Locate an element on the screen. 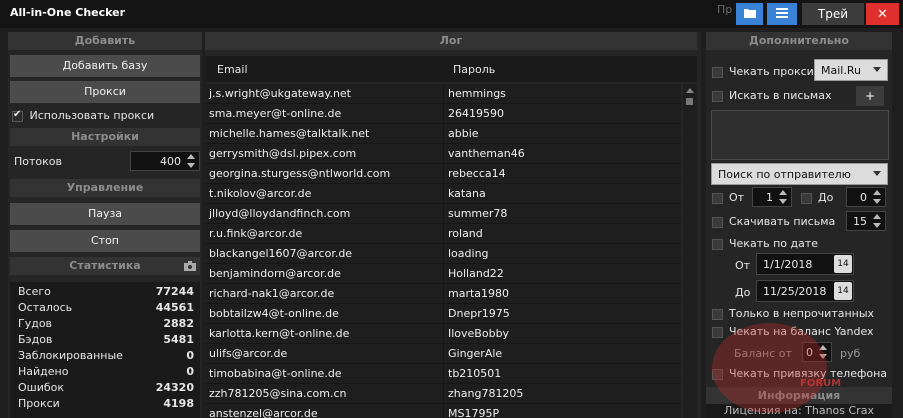 The height and width of the screenshot is (418, 903). row-password: summer78 is located at coordinates (478, 213).